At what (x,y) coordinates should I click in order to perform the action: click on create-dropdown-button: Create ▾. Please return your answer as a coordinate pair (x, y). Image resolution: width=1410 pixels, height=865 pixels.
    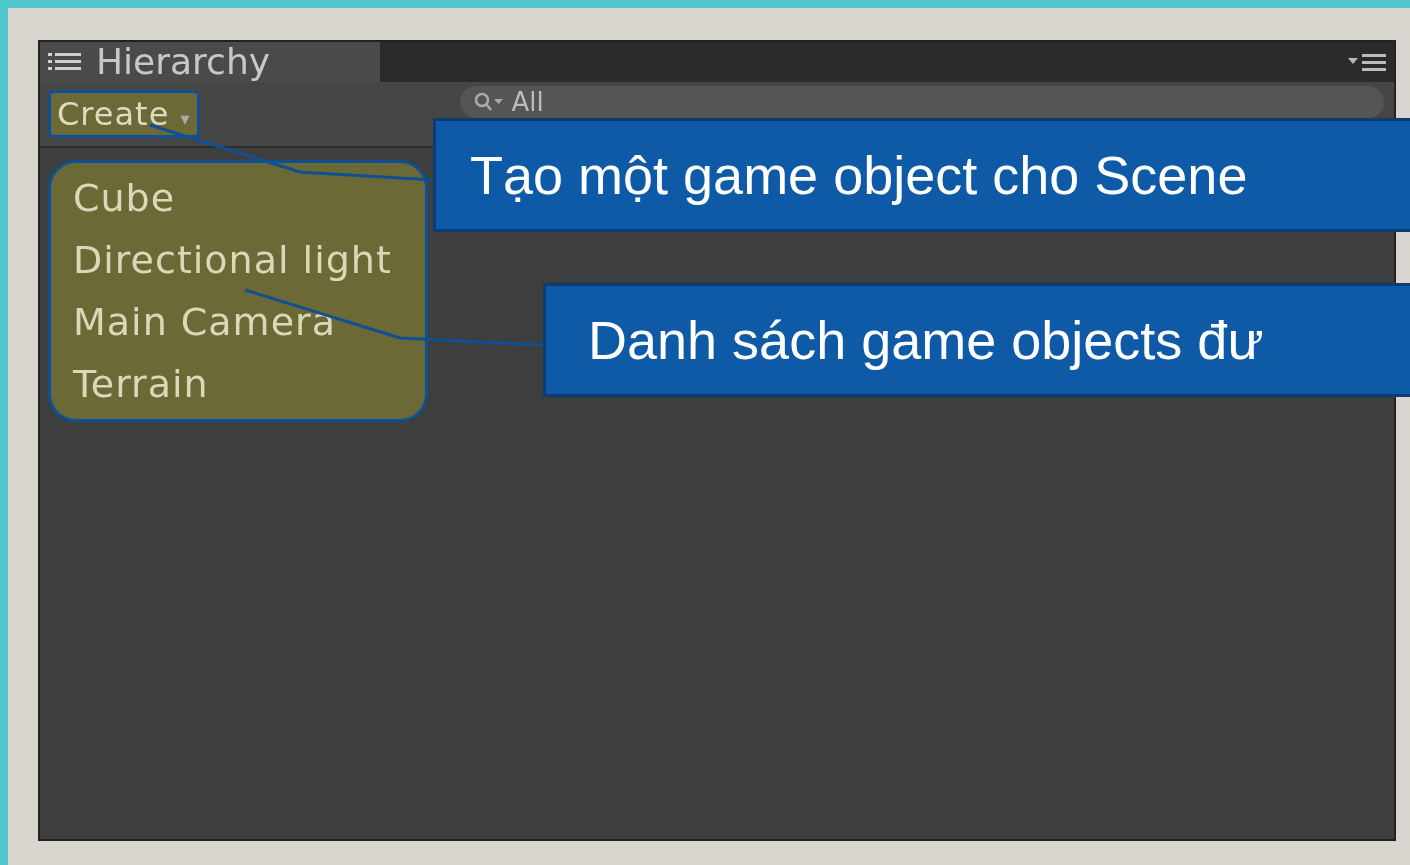
    Looking at the image, I should click on (124, 114).